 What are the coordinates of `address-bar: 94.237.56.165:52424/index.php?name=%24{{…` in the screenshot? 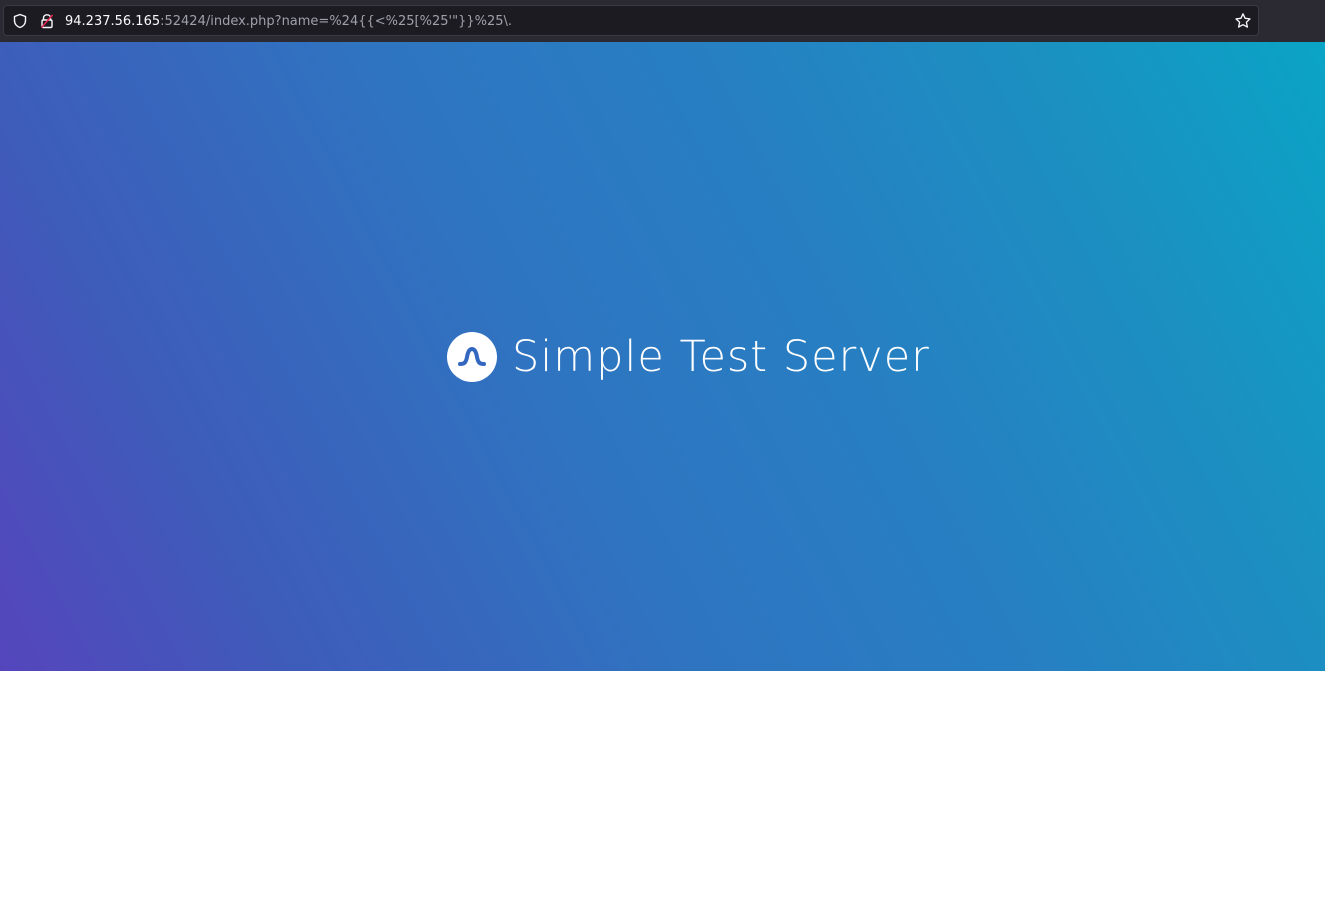 It's located at (631, 20).